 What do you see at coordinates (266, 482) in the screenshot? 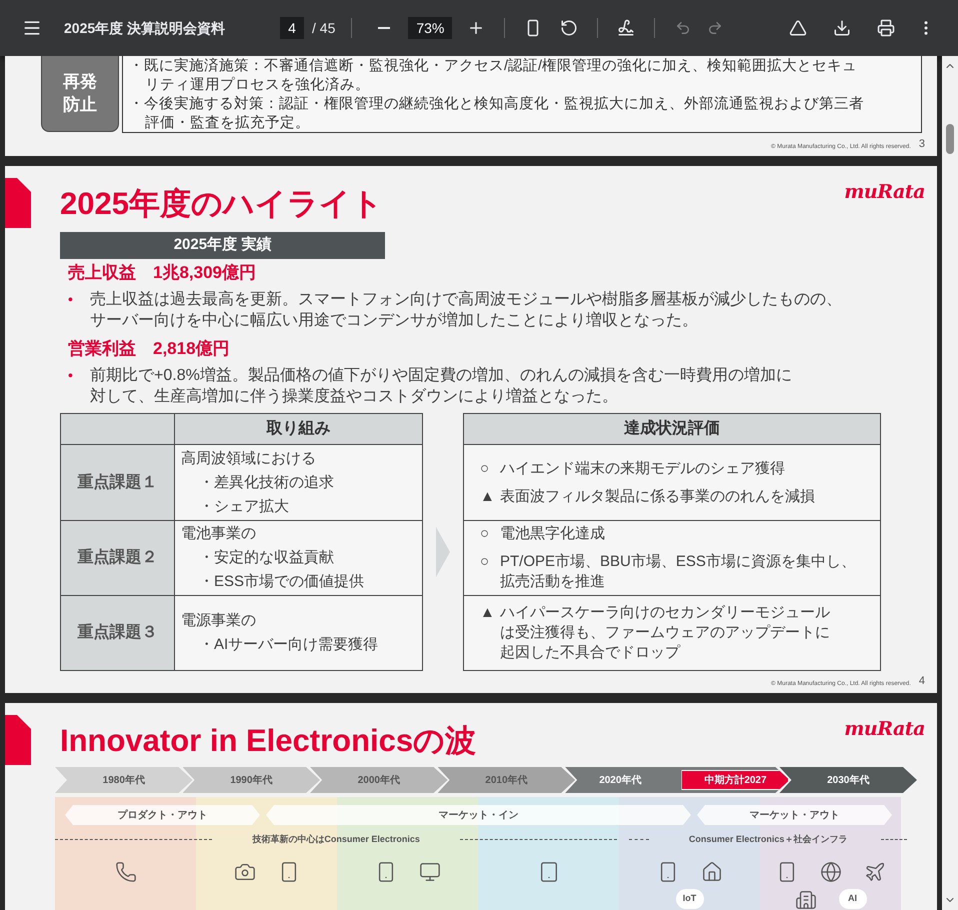
I see `cell-text: ・差異化技術の追求` at bounding box center [266, 482].